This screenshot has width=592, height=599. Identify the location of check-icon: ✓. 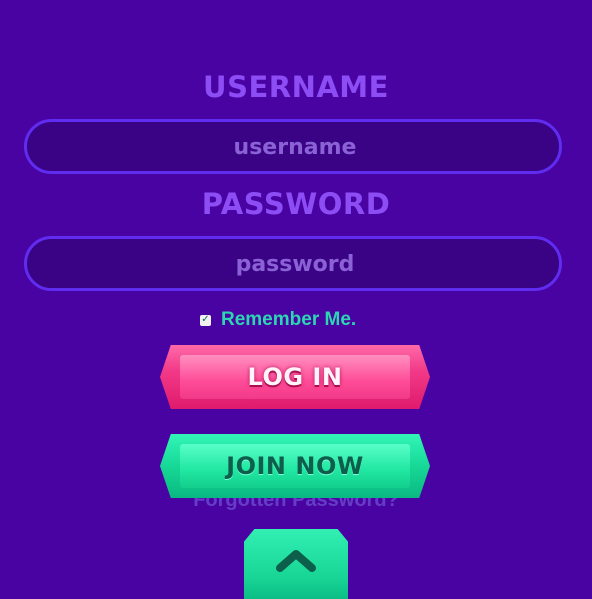
(205, 319).